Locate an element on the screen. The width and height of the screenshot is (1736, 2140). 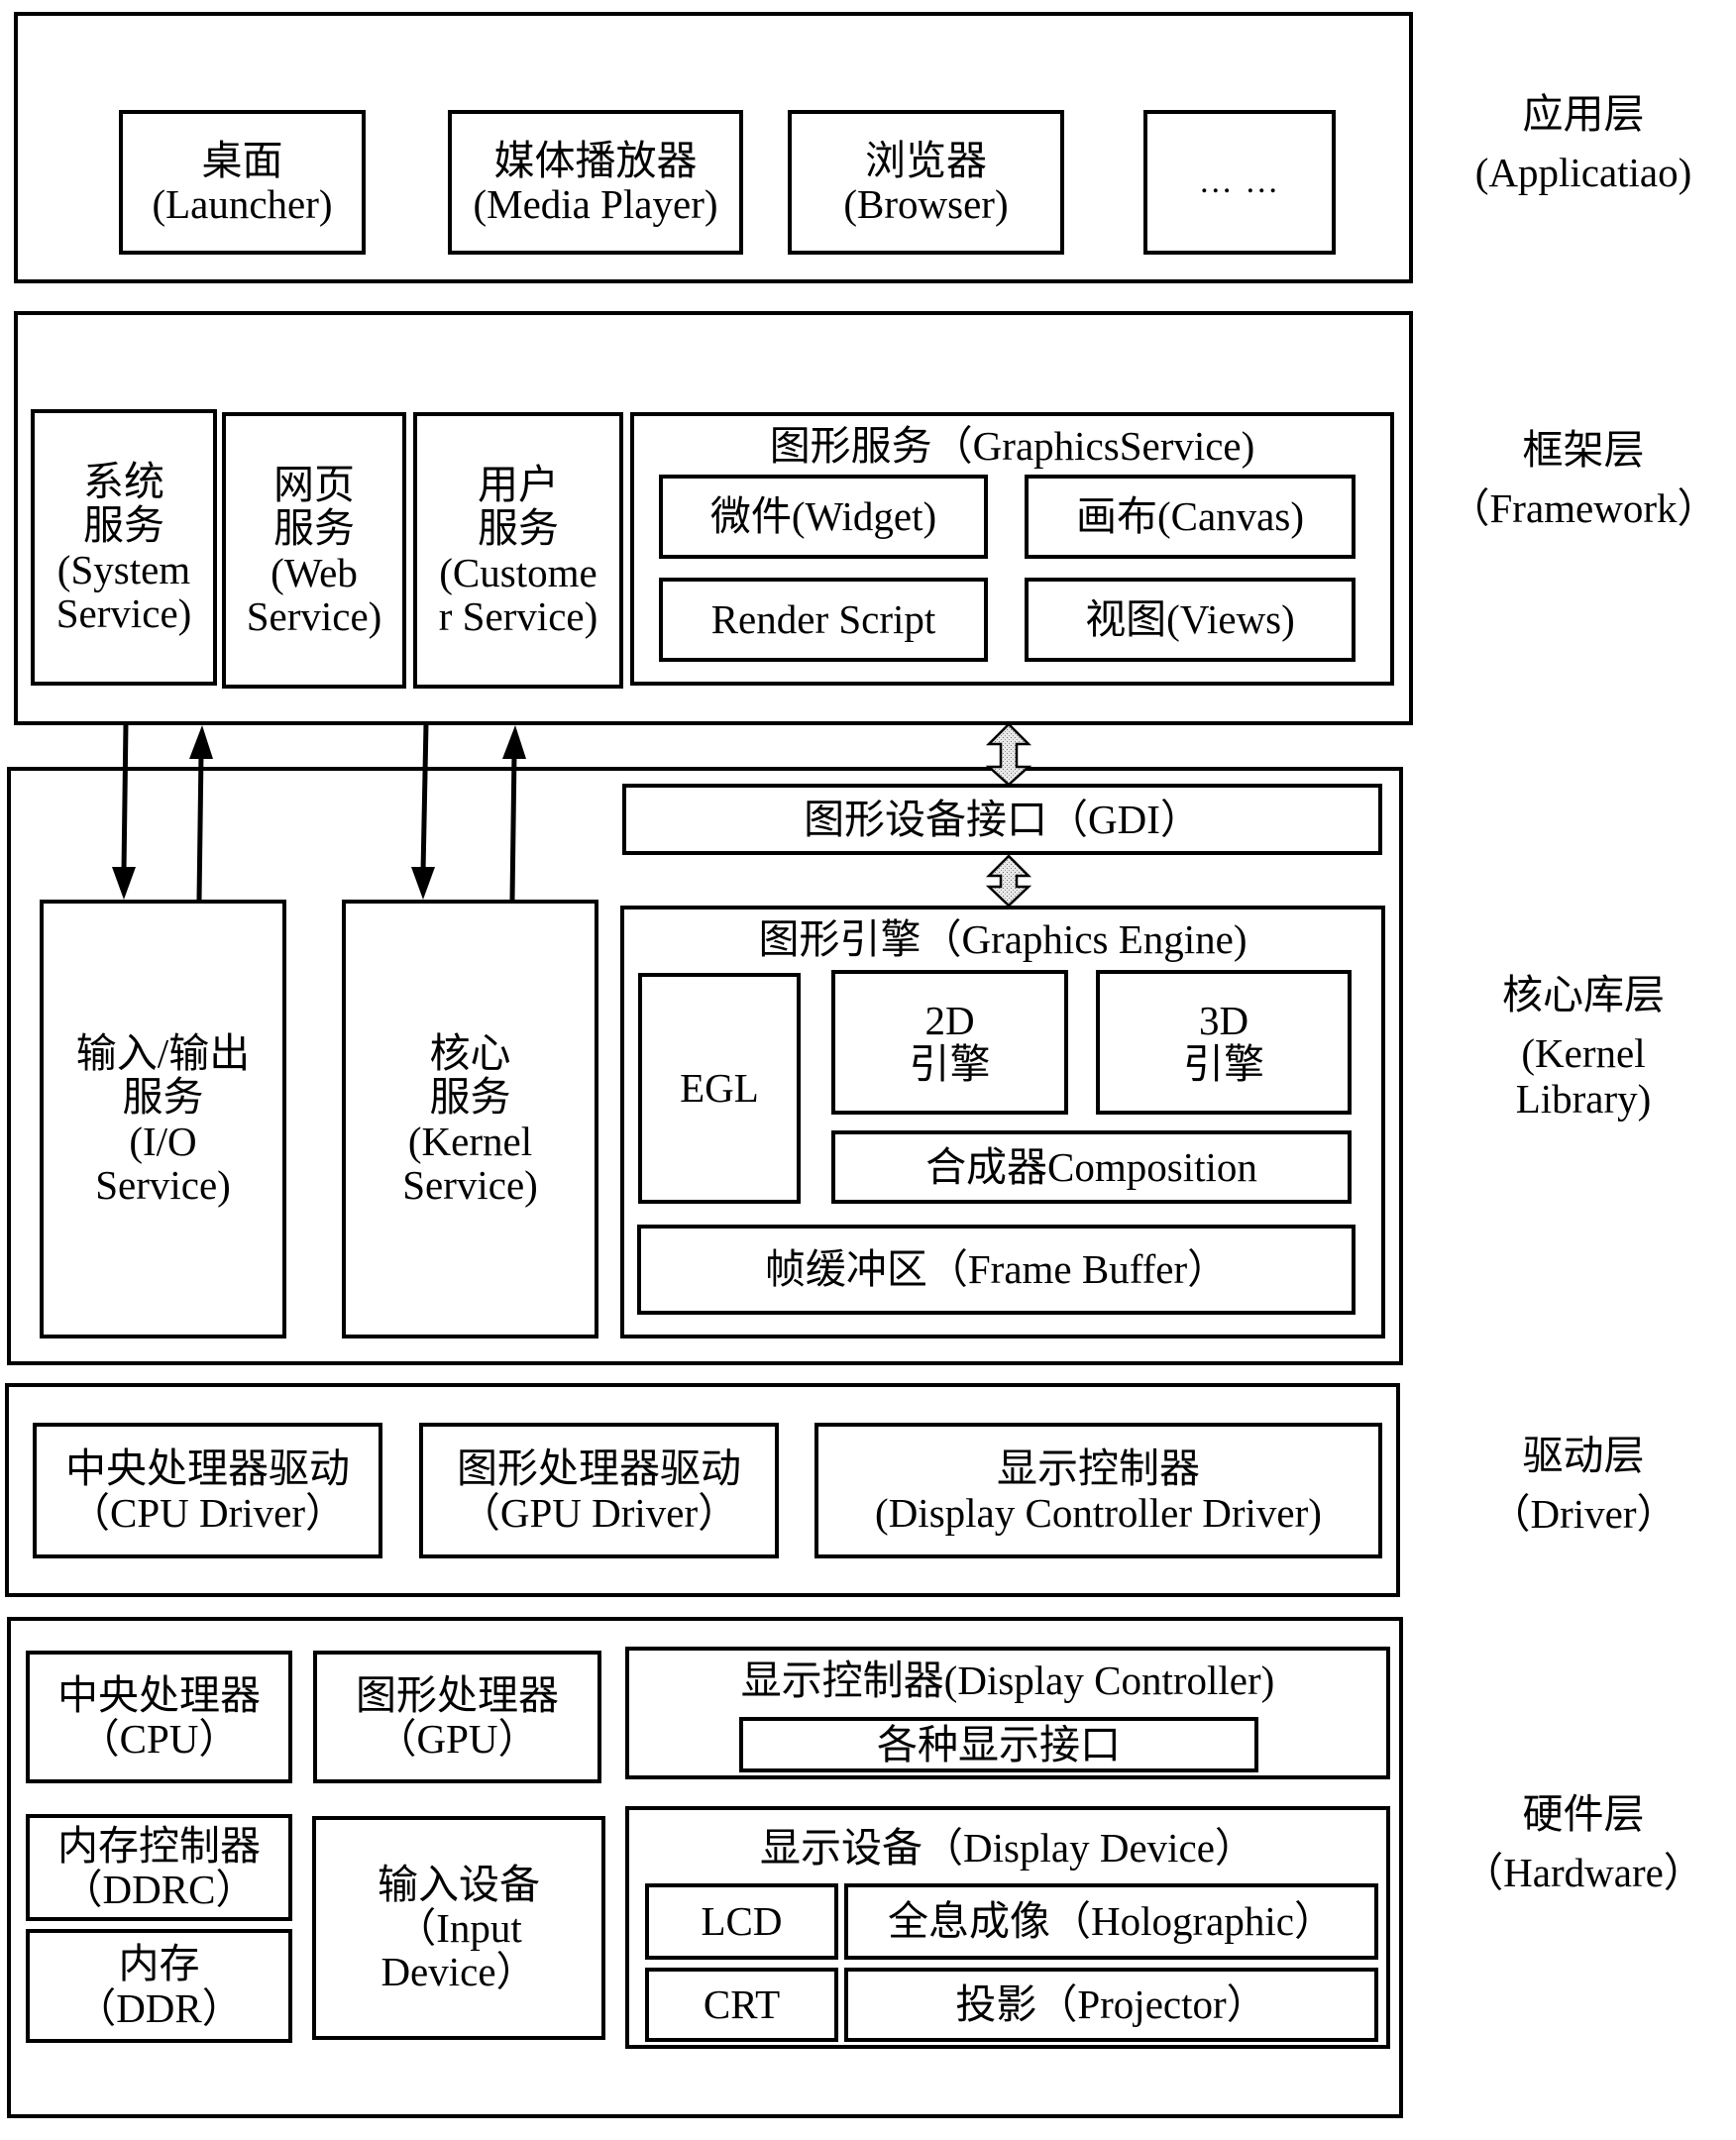
input-device-l1: 输入设备 is located at coordinates (459, 1884).